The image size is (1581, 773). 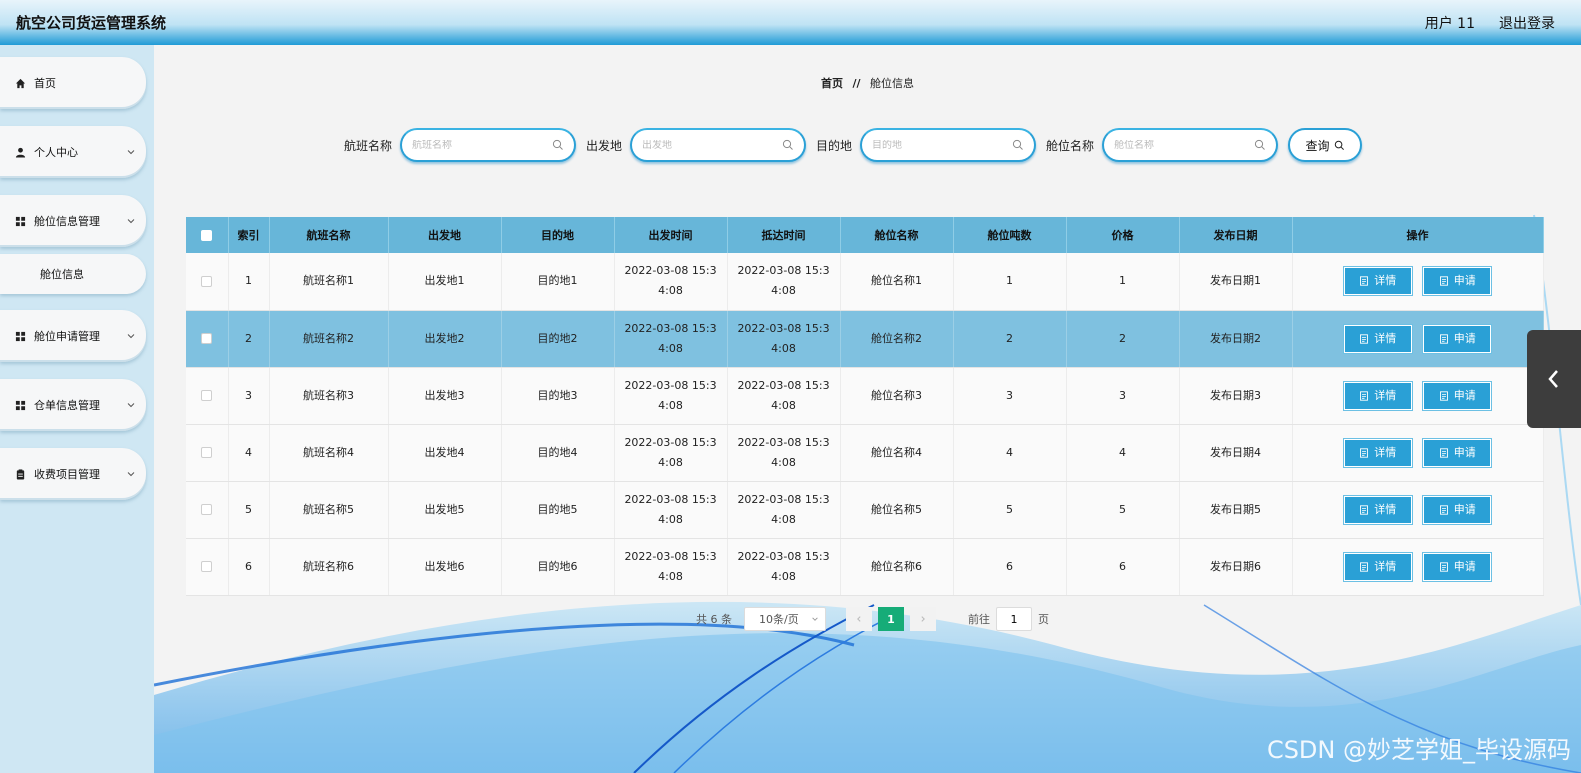 I want to click on top-header: 航空公司货运管理系统 用户 11 退出登录, so click(x=790, y=22).